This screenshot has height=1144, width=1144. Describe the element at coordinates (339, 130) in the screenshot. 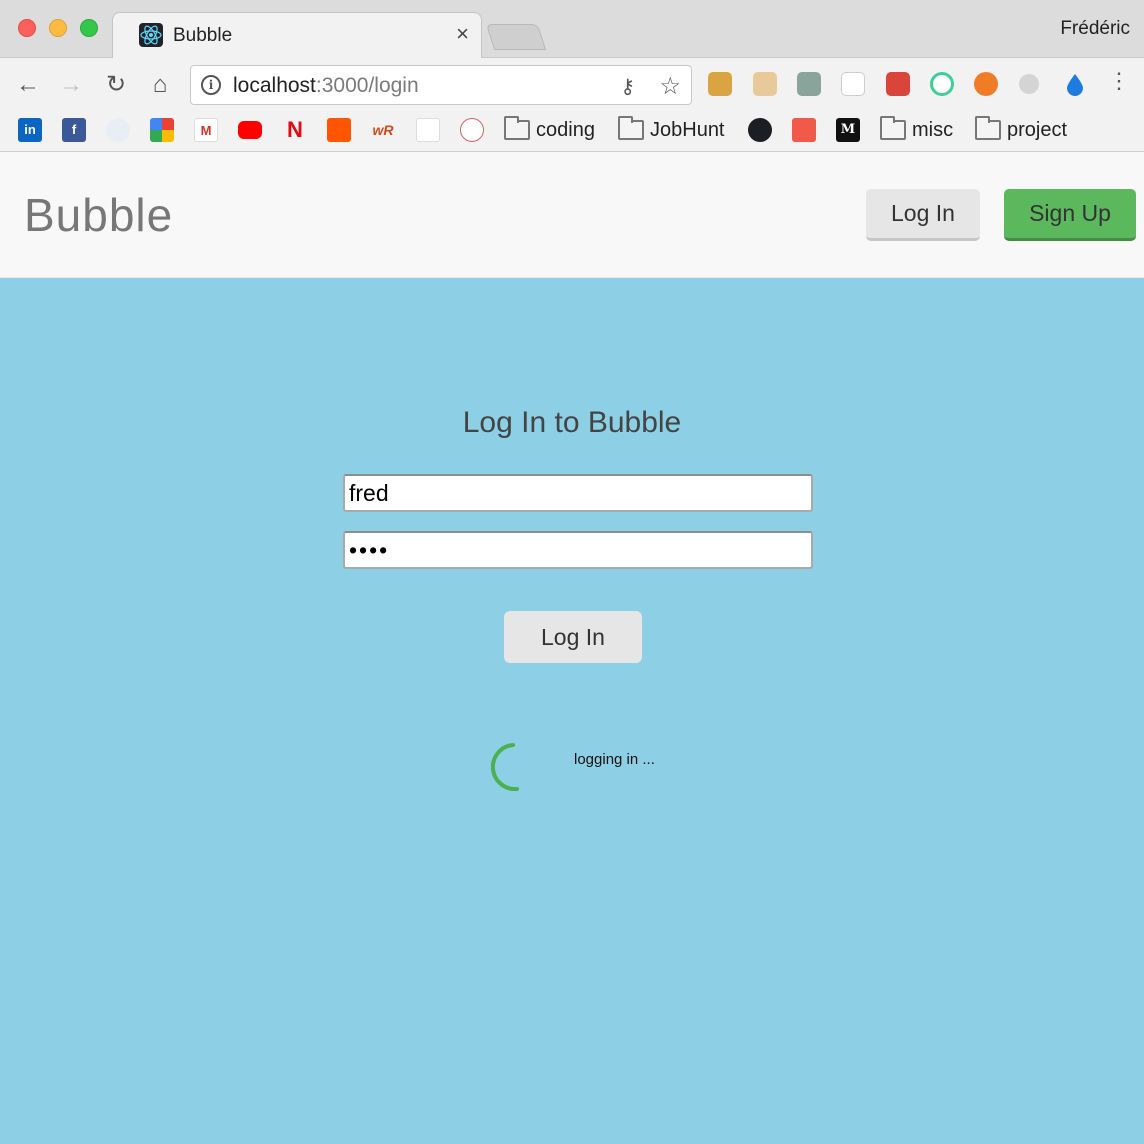

I see `bookmark-soundcloud-icon` at that location.